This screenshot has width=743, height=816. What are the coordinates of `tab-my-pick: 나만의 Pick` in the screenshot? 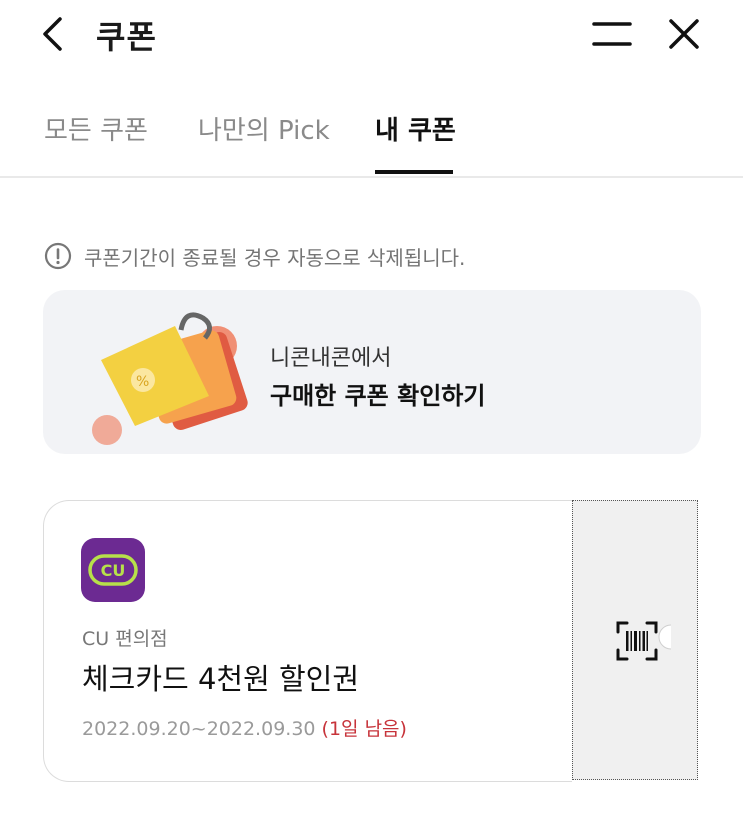 It's located at (264, 128).